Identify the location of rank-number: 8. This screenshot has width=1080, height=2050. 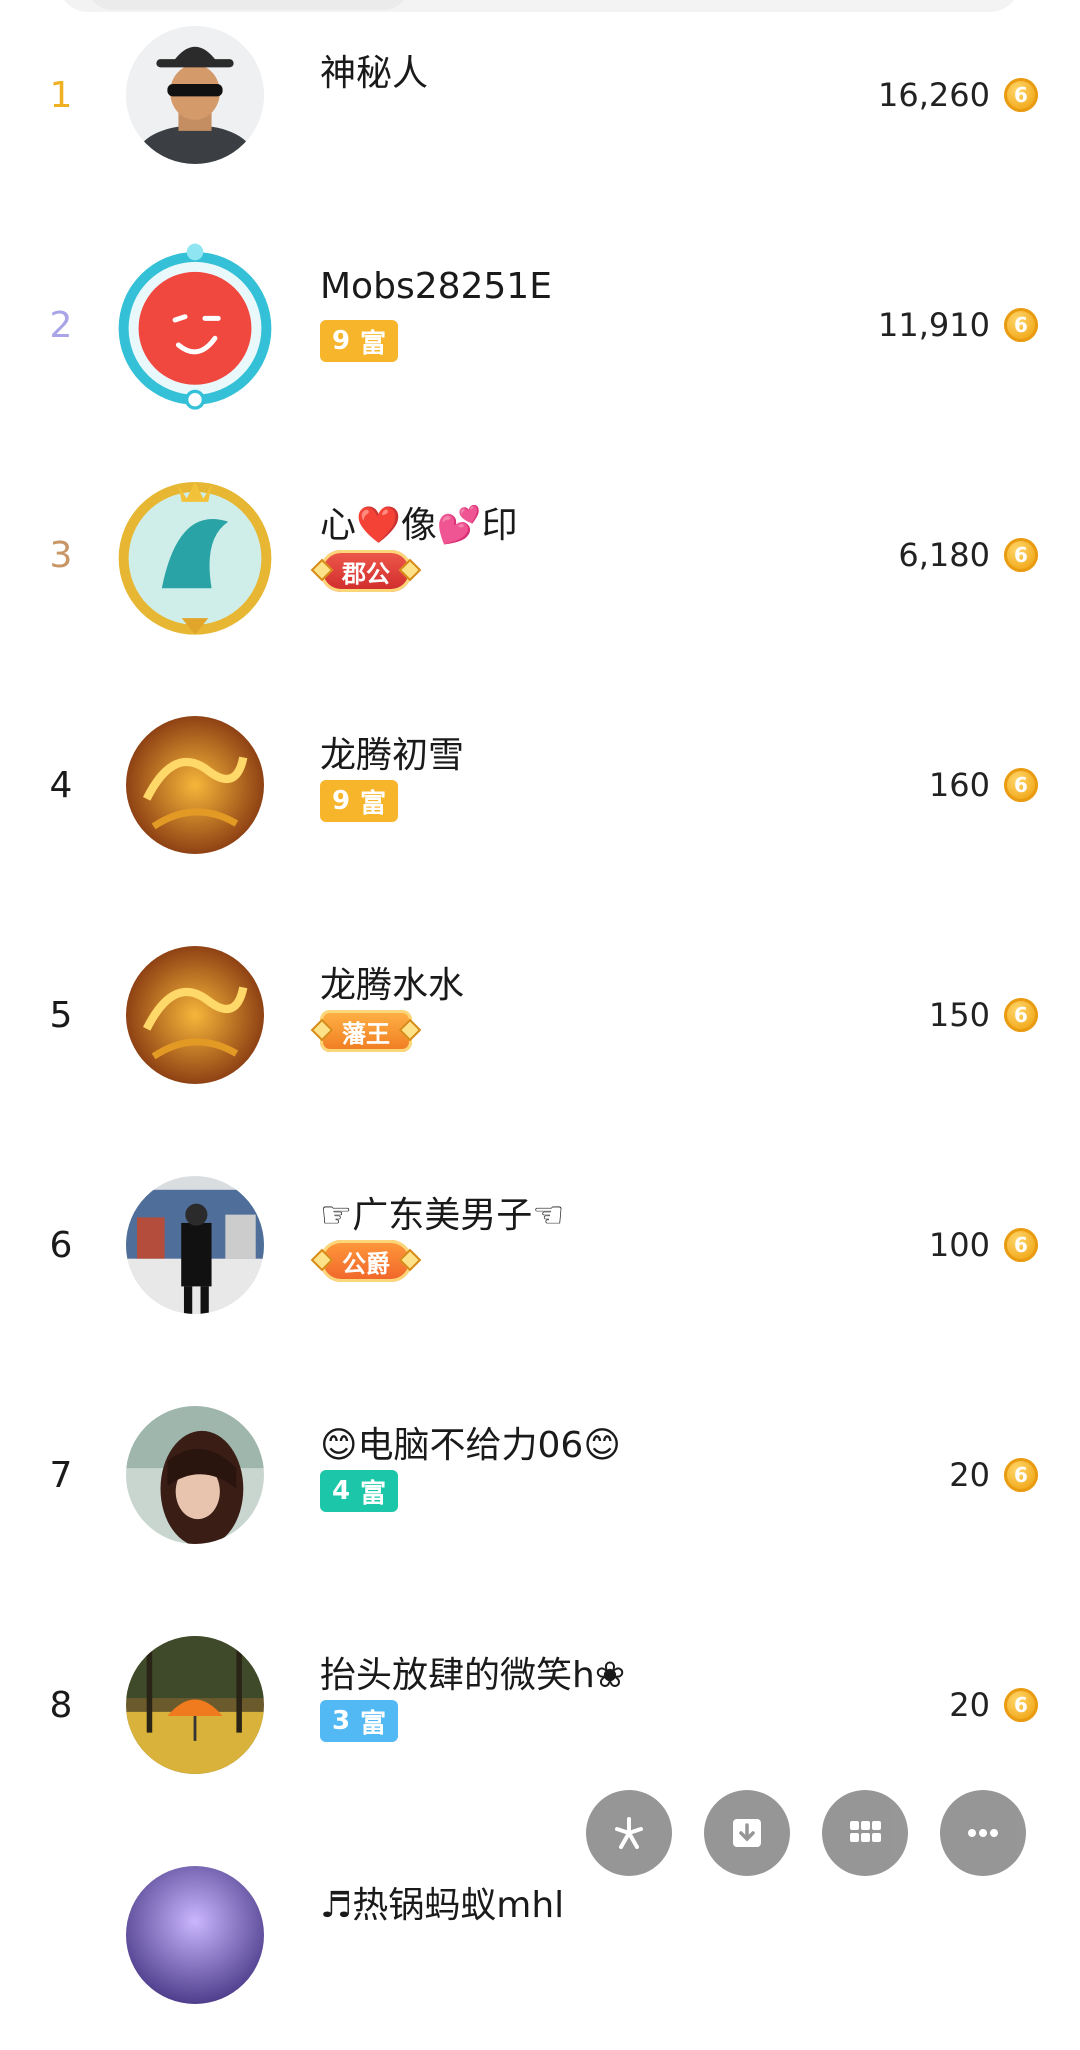
(61, 1705).